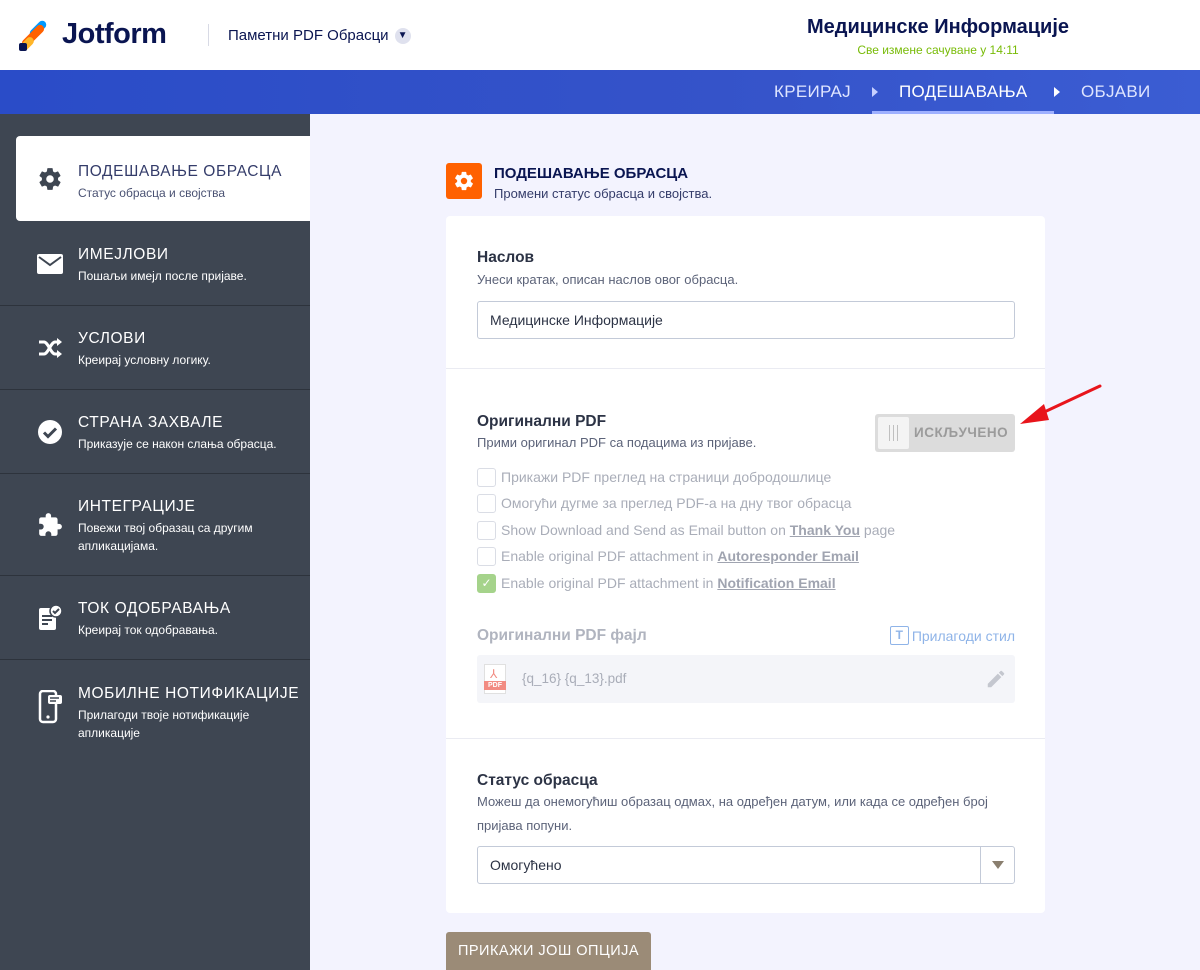 This screenshot has height=970, width=1200. I want to click on checkbox-checked: ✓, so click(486, 583).